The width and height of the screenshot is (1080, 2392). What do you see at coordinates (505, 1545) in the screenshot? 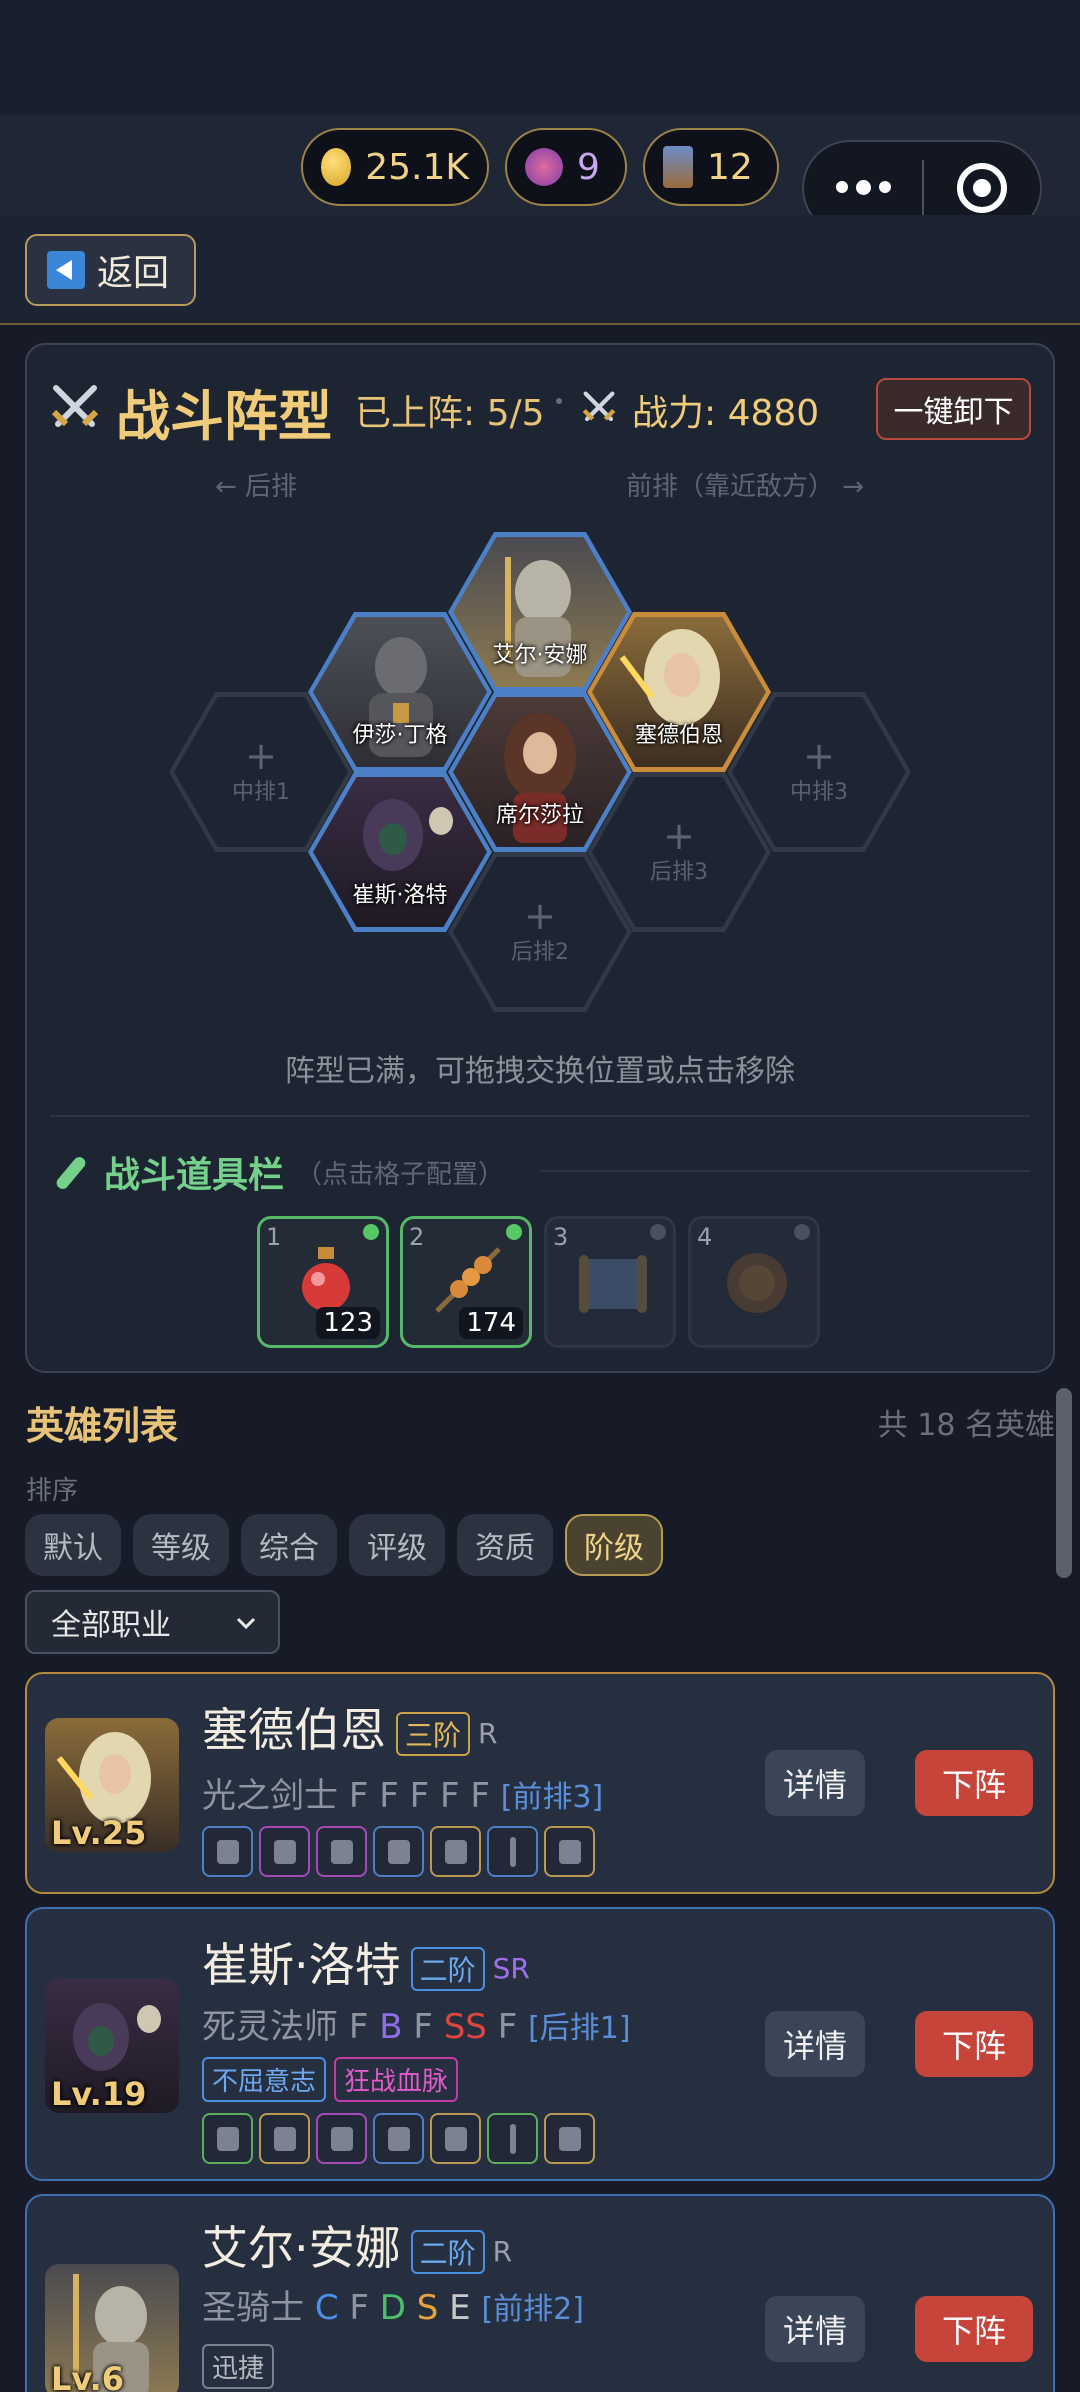
I see `sort-aptitude: 资质` at bounding box center [505, 1545].